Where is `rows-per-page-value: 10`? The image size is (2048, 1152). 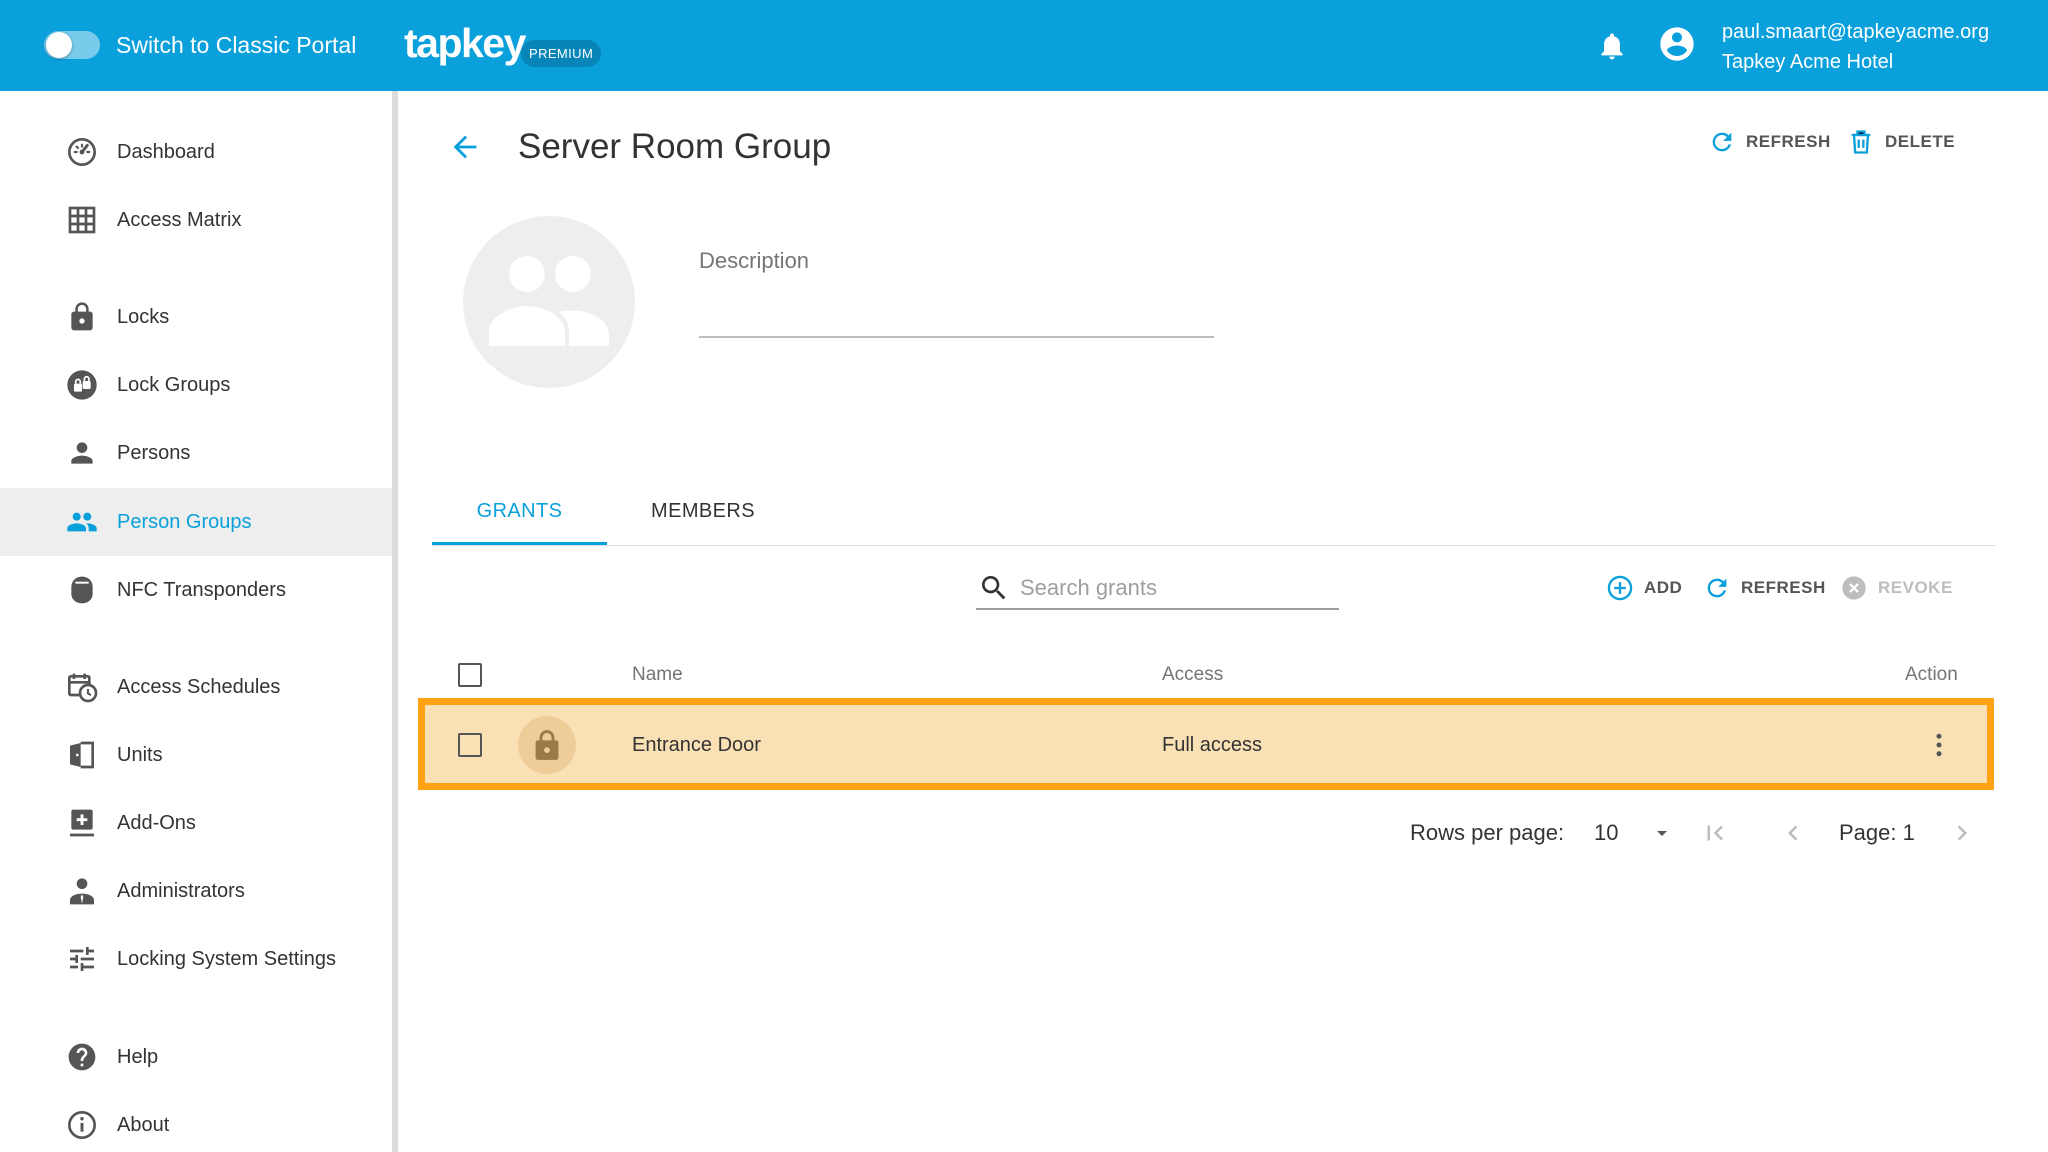 rows-per-page-value: 10 is located at coordinates (1606, 832).